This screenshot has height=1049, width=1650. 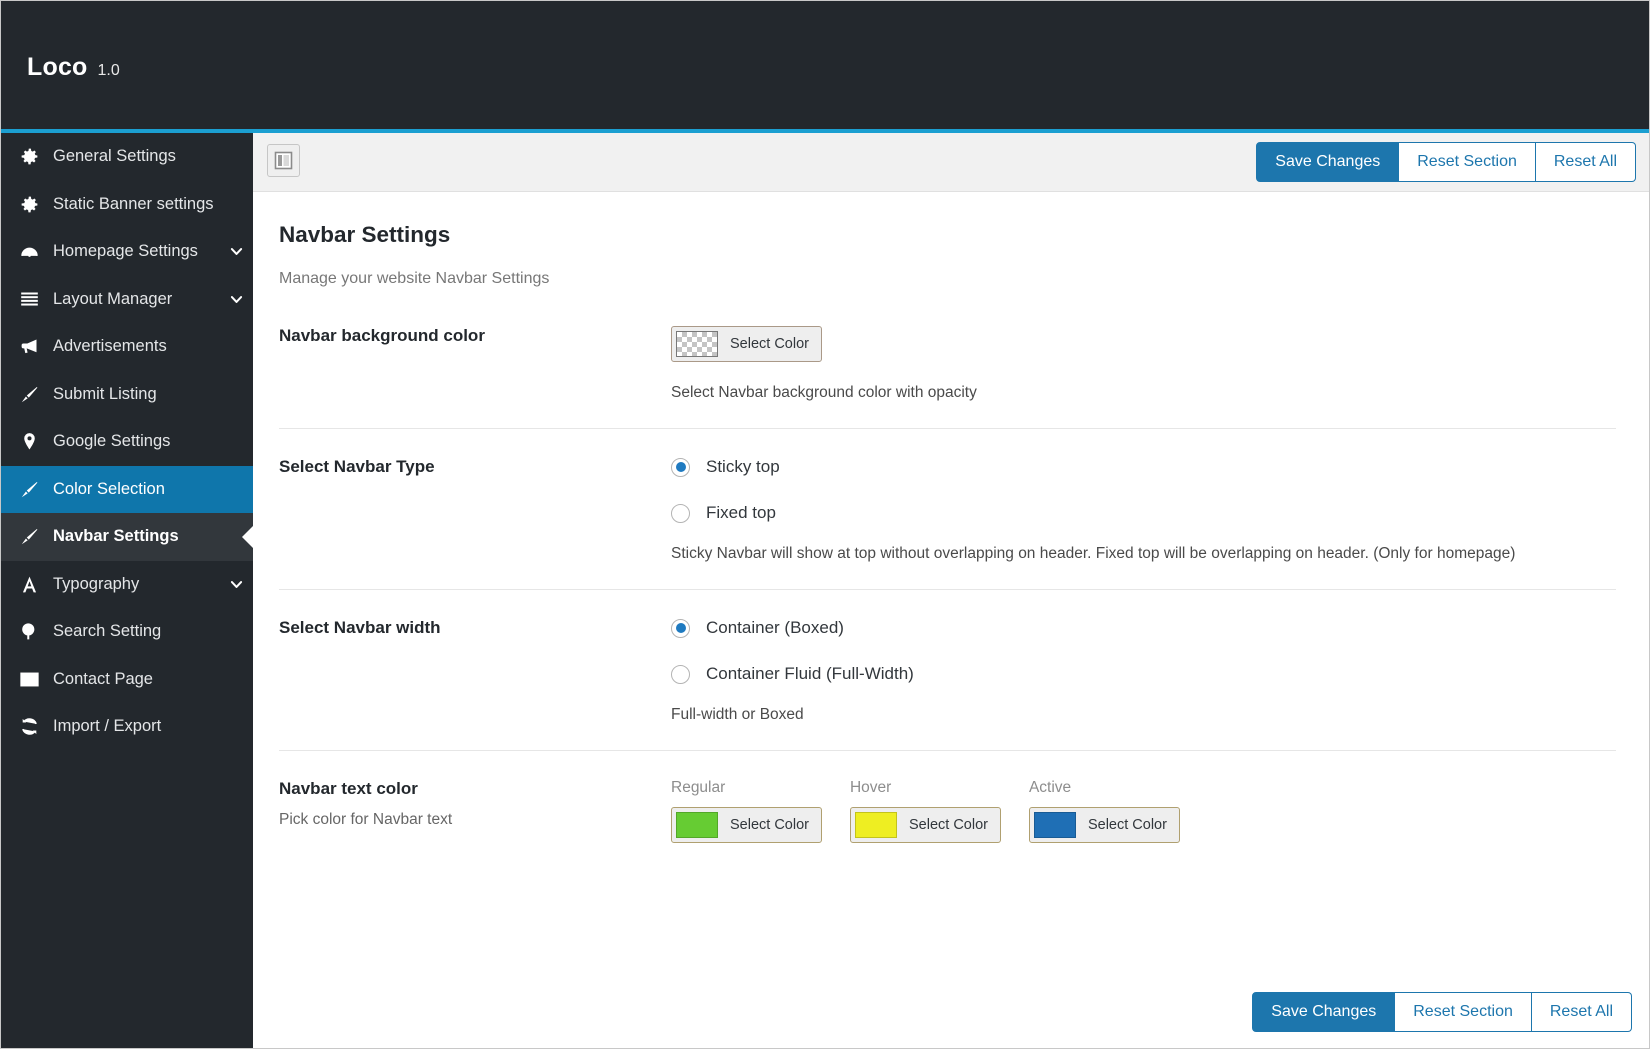 I want to click on sidebar-item-advertisements: Advertisements, so click(x=127, y=347).